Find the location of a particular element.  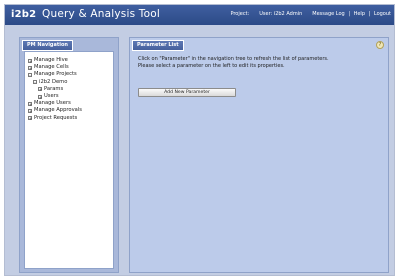

tree-item-manage-approvals: + Manage Approvals is located at coordinates (70, 110).